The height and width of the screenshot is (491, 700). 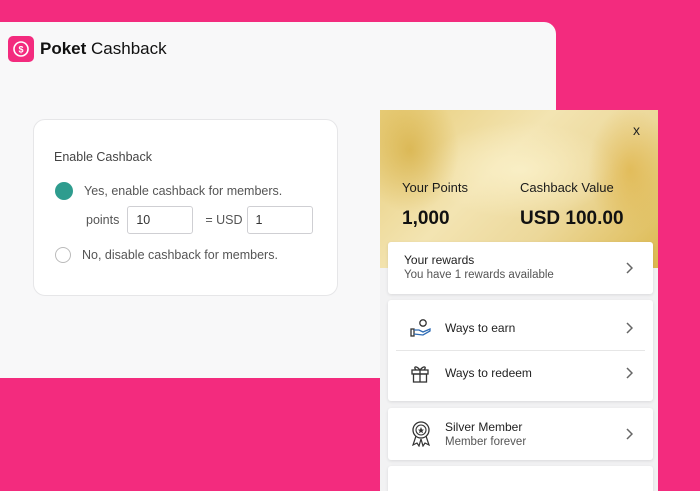 What do you see at coordinates (426, 218) in the screenshot?
I see `points-value: 1,000` at bounding box center [426, 218].